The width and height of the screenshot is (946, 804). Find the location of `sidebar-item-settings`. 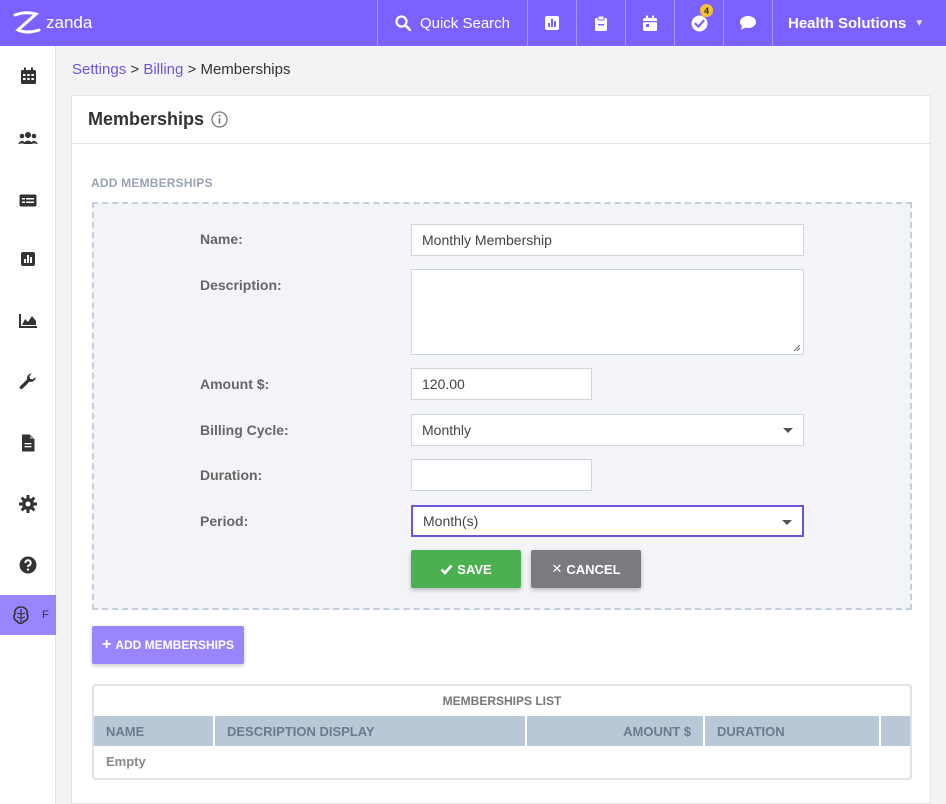

sidebar-item-settings is located at coordinates (28, 504).